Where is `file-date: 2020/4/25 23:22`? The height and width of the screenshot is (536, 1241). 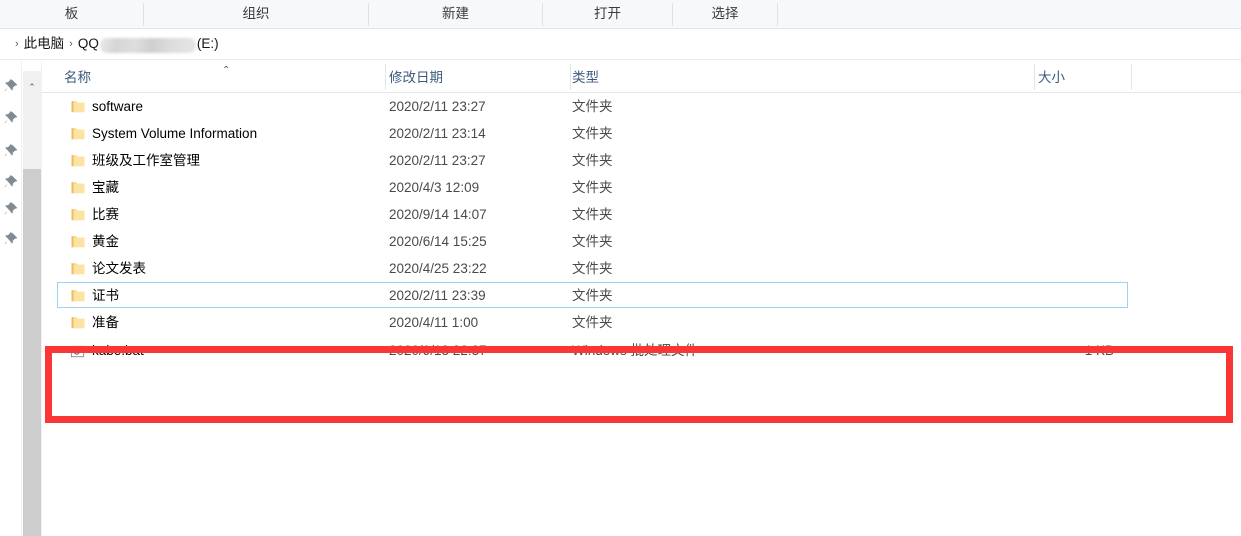 file-date: 2020/4/25 23:22 is located at coordinates (438, 268).